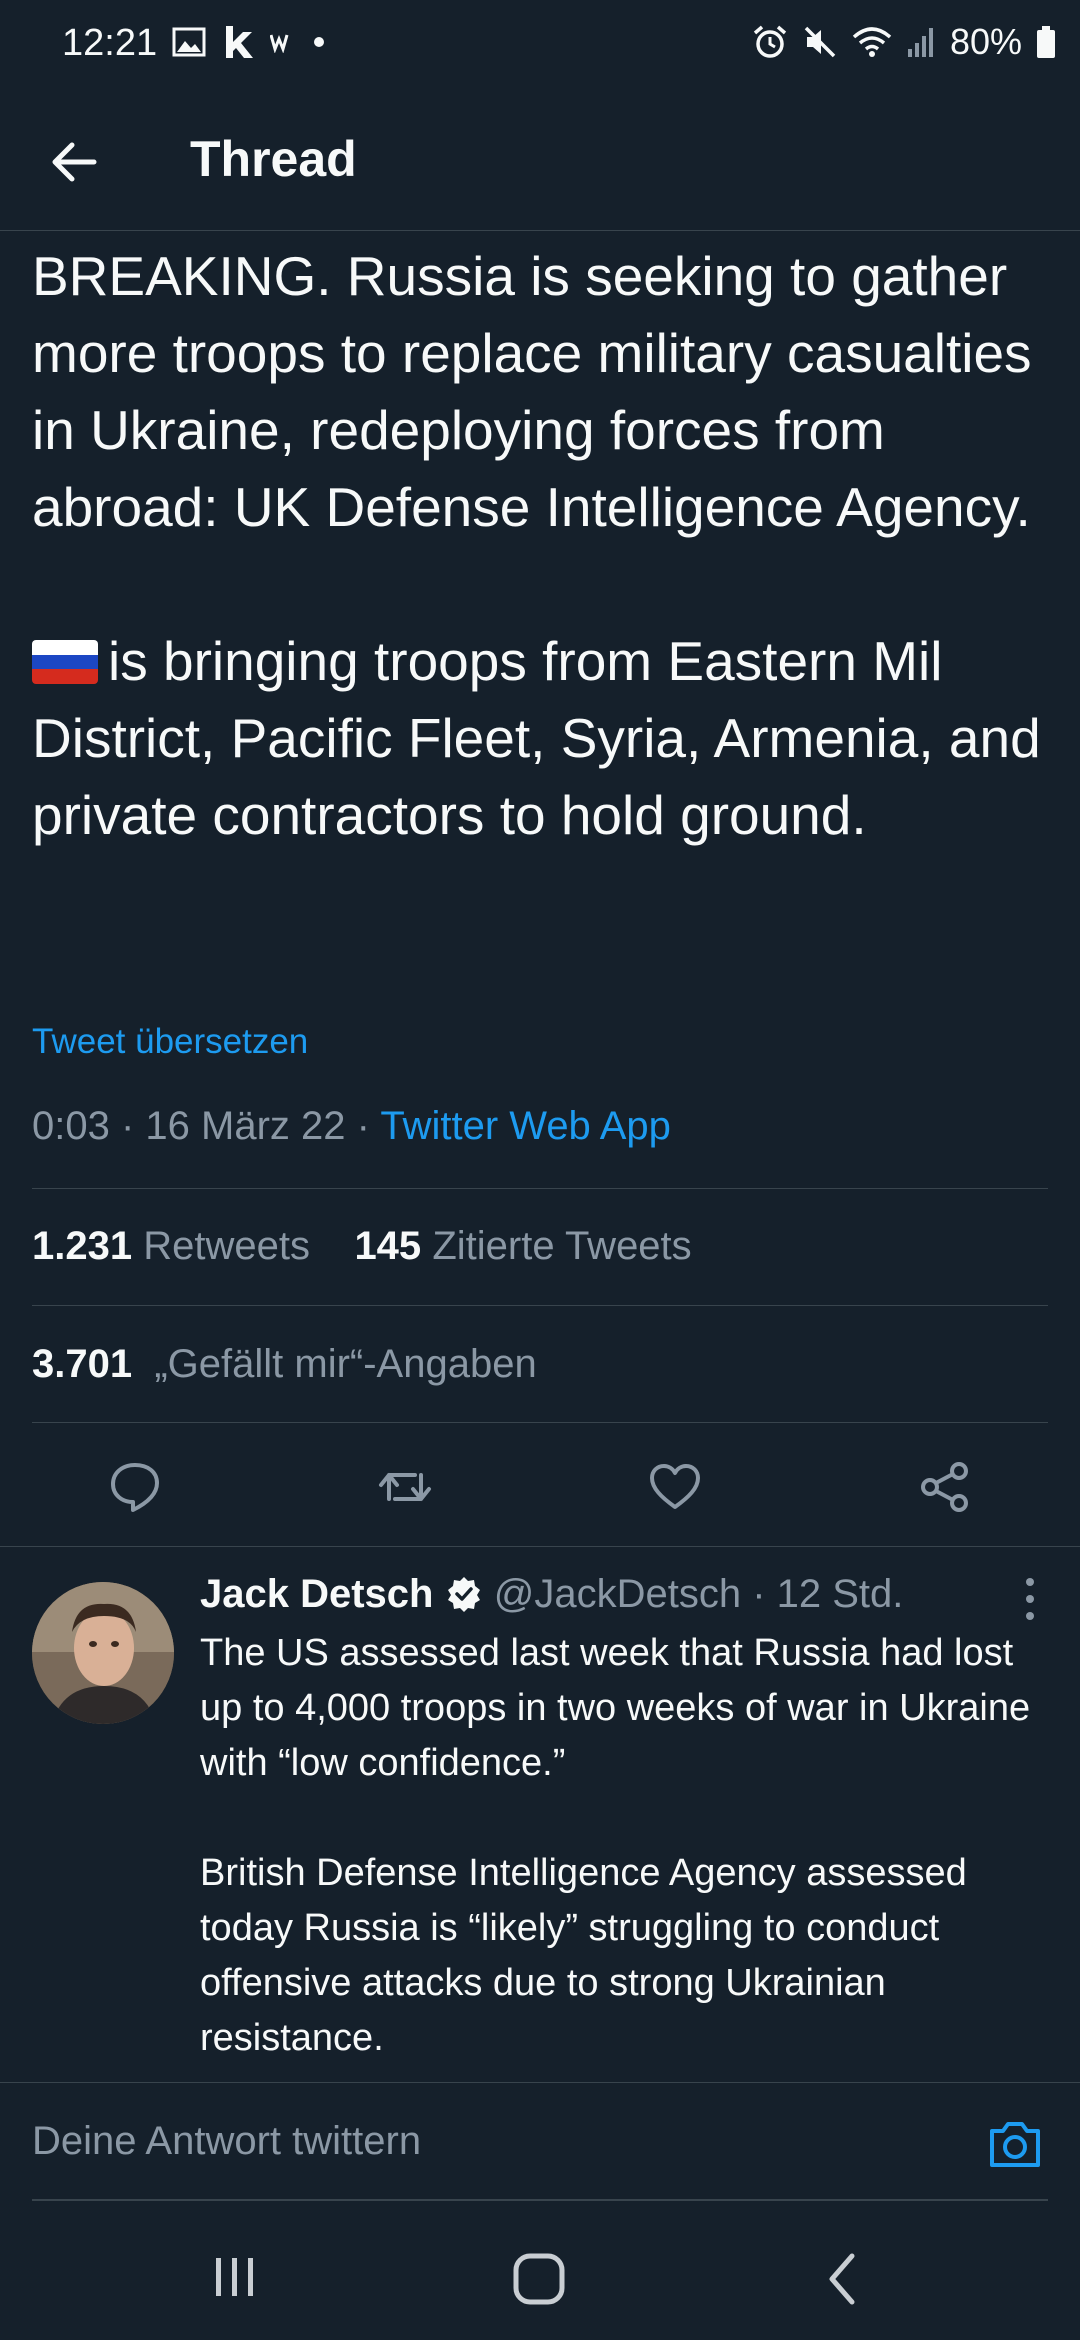 This screenshot has width=1080, height=2340. I want to click on tweet-meta: 0:03 · 16 März 22 · Twitter Web App, so click(351, 1126).